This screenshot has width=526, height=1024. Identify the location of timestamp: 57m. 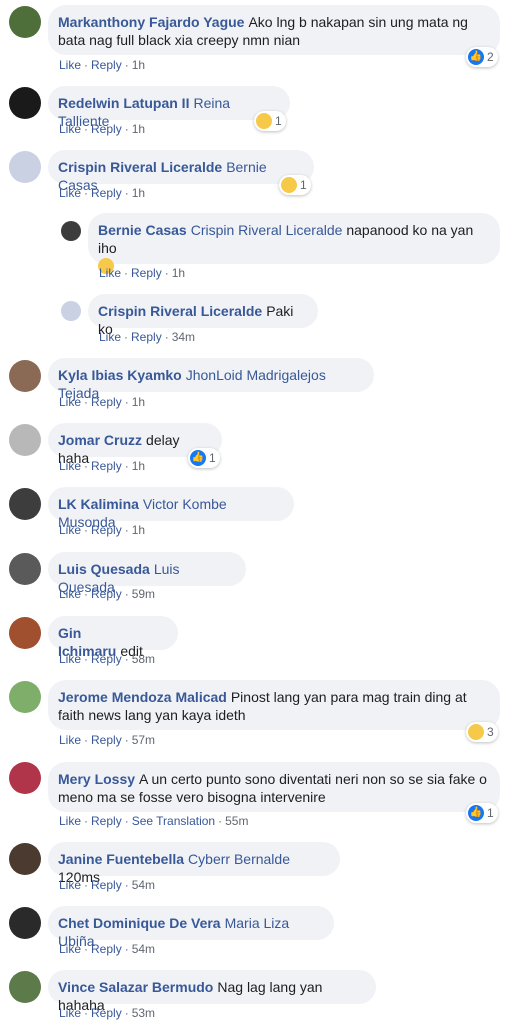
(143, 740).